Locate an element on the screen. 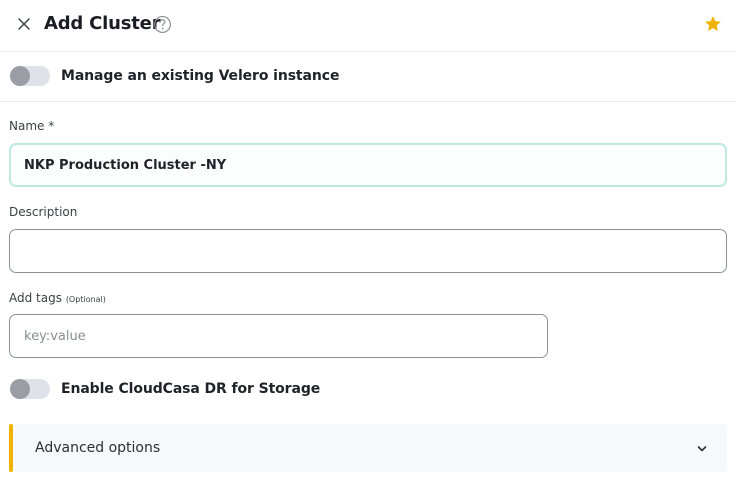  question-circle-icon is located at coordinates (162, 24).